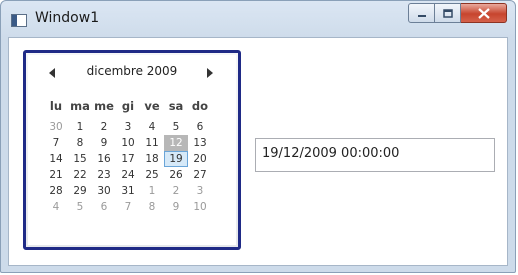 The image size is (518, 275). Describe the element at coordinates (176, 175) in the screenshot. I see `calendar-day: 26` at that location.